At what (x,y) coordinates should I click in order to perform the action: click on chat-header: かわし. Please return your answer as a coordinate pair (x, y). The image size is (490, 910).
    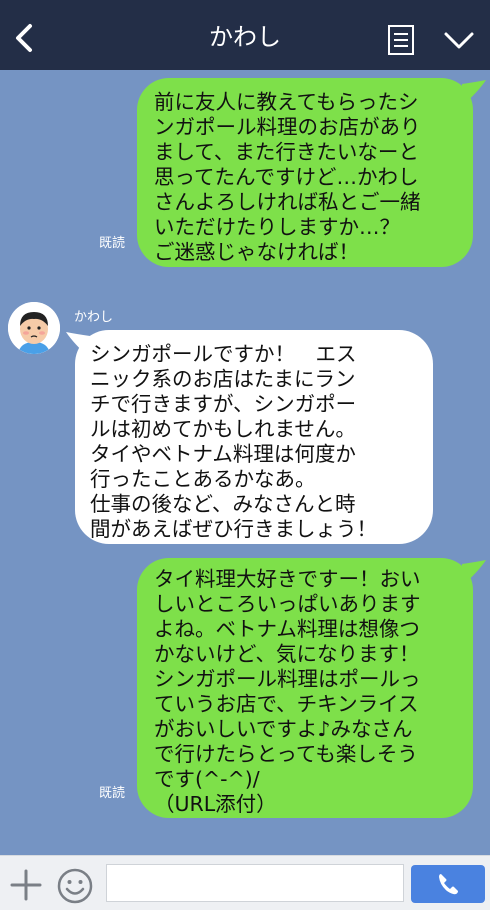
    Looking at the image, I should click on (245, 35).